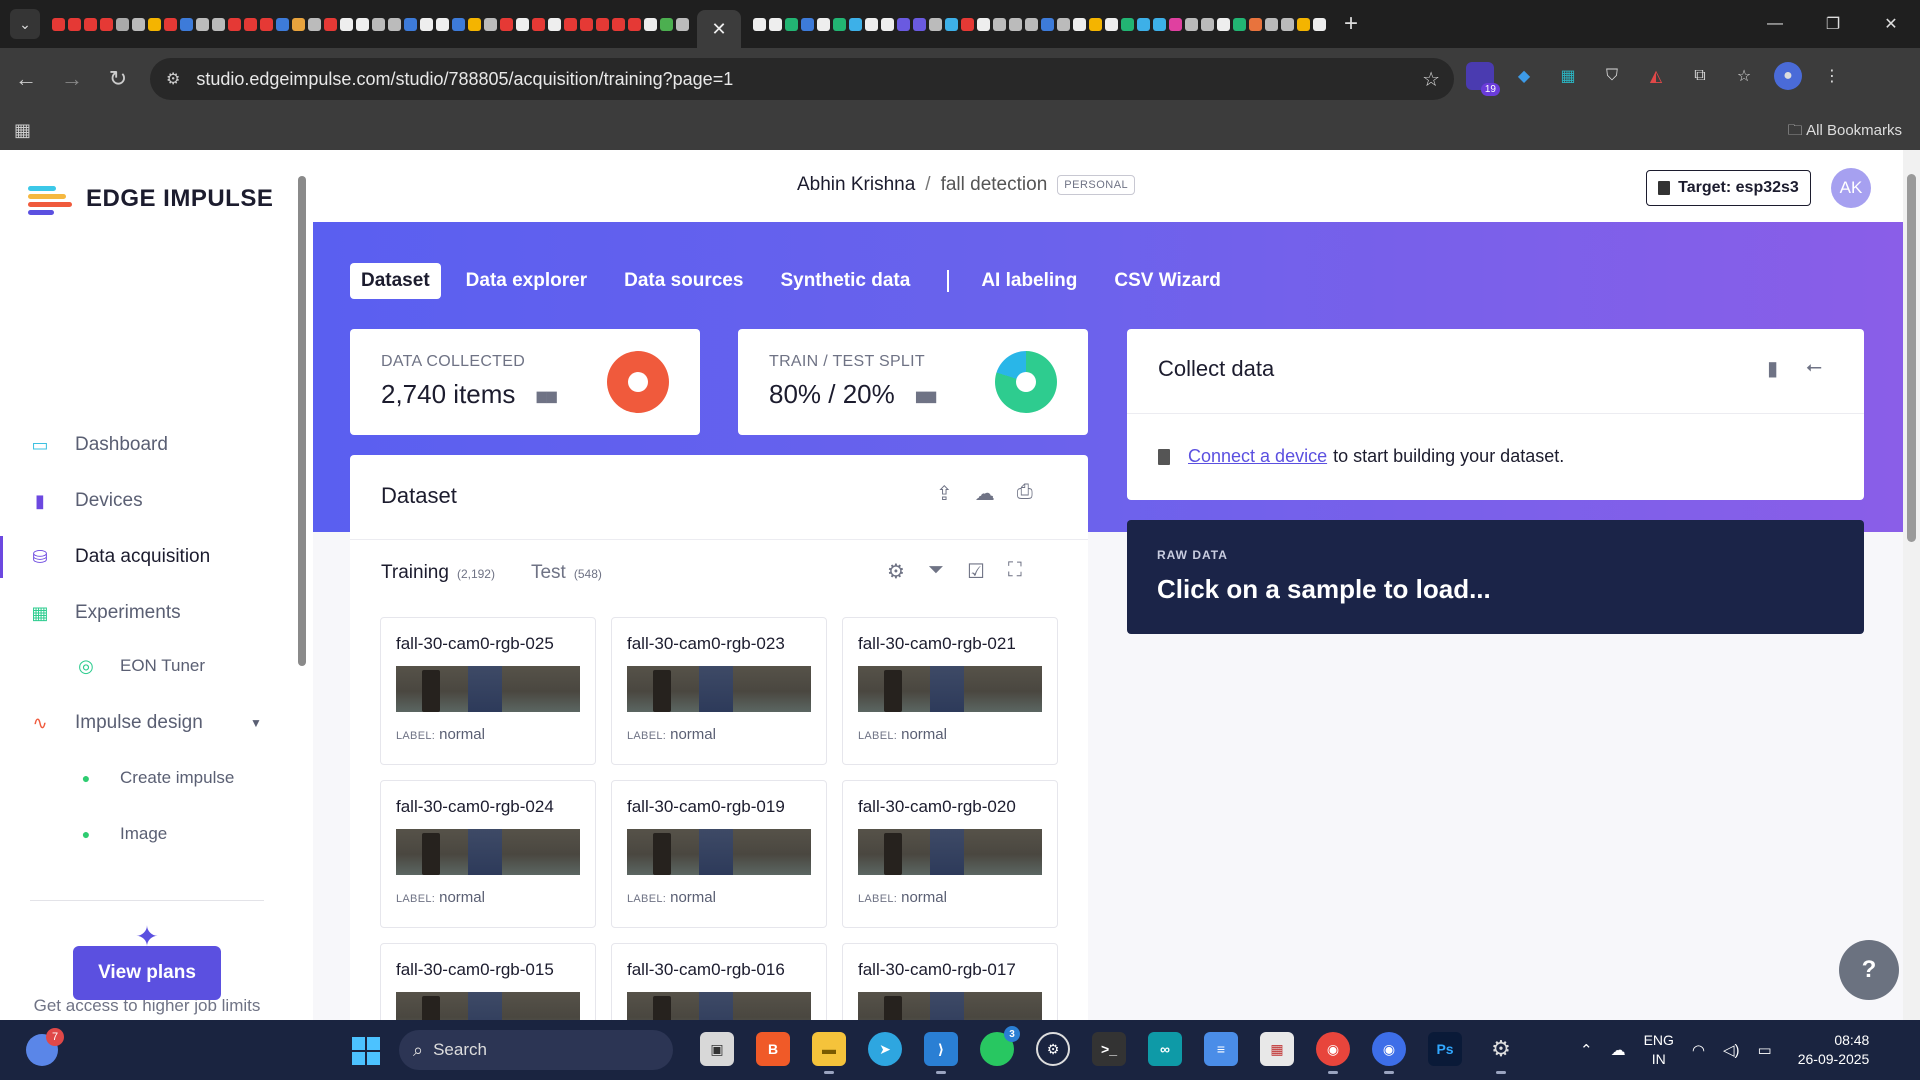 This screenshot has height=1080, width=1920. What do you see at coordinates (1333, 1053) in the screenshot?
I see `chrome-icon: ◉` at bounding box center [1333, 1053].